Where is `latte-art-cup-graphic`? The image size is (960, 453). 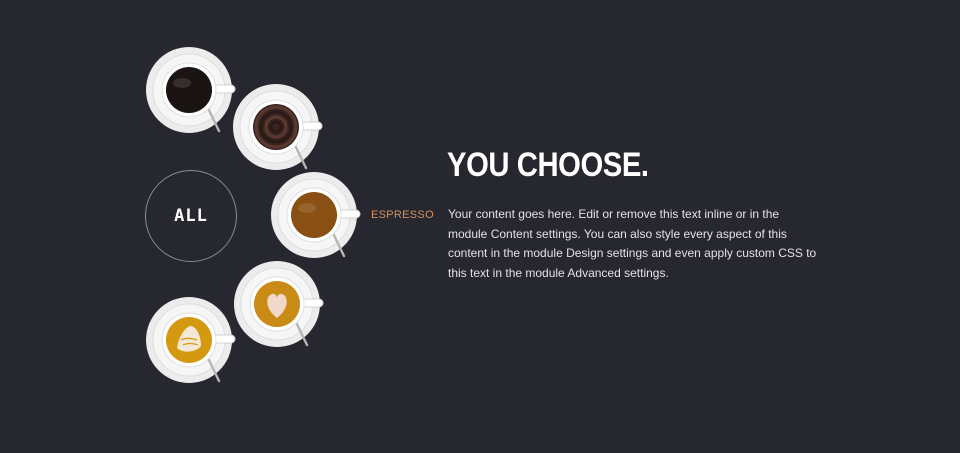 latte-art-cup-graphic is located at coordinates (191, 340).